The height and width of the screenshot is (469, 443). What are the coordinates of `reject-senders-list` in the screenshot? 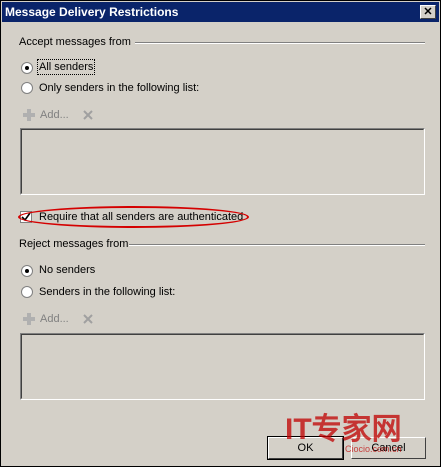 It's located at (222, 366).